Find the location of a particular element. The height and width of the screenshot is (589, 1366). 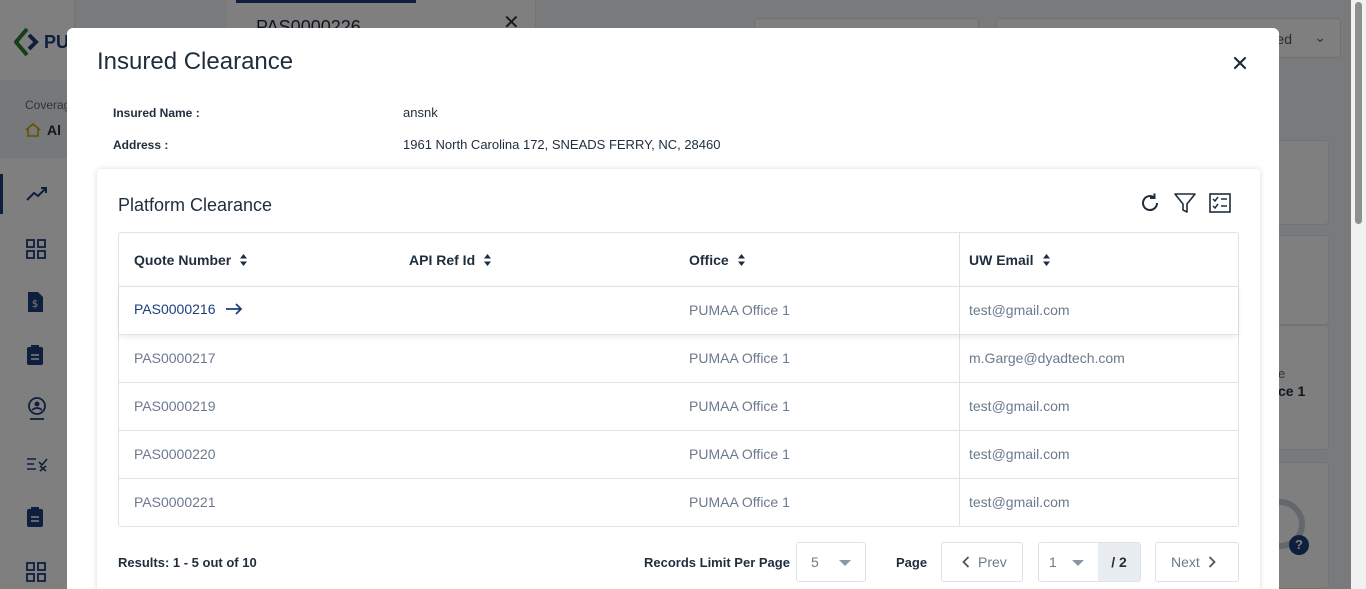

modal-title: Insured Clearance is located at coordinates (195, 61).